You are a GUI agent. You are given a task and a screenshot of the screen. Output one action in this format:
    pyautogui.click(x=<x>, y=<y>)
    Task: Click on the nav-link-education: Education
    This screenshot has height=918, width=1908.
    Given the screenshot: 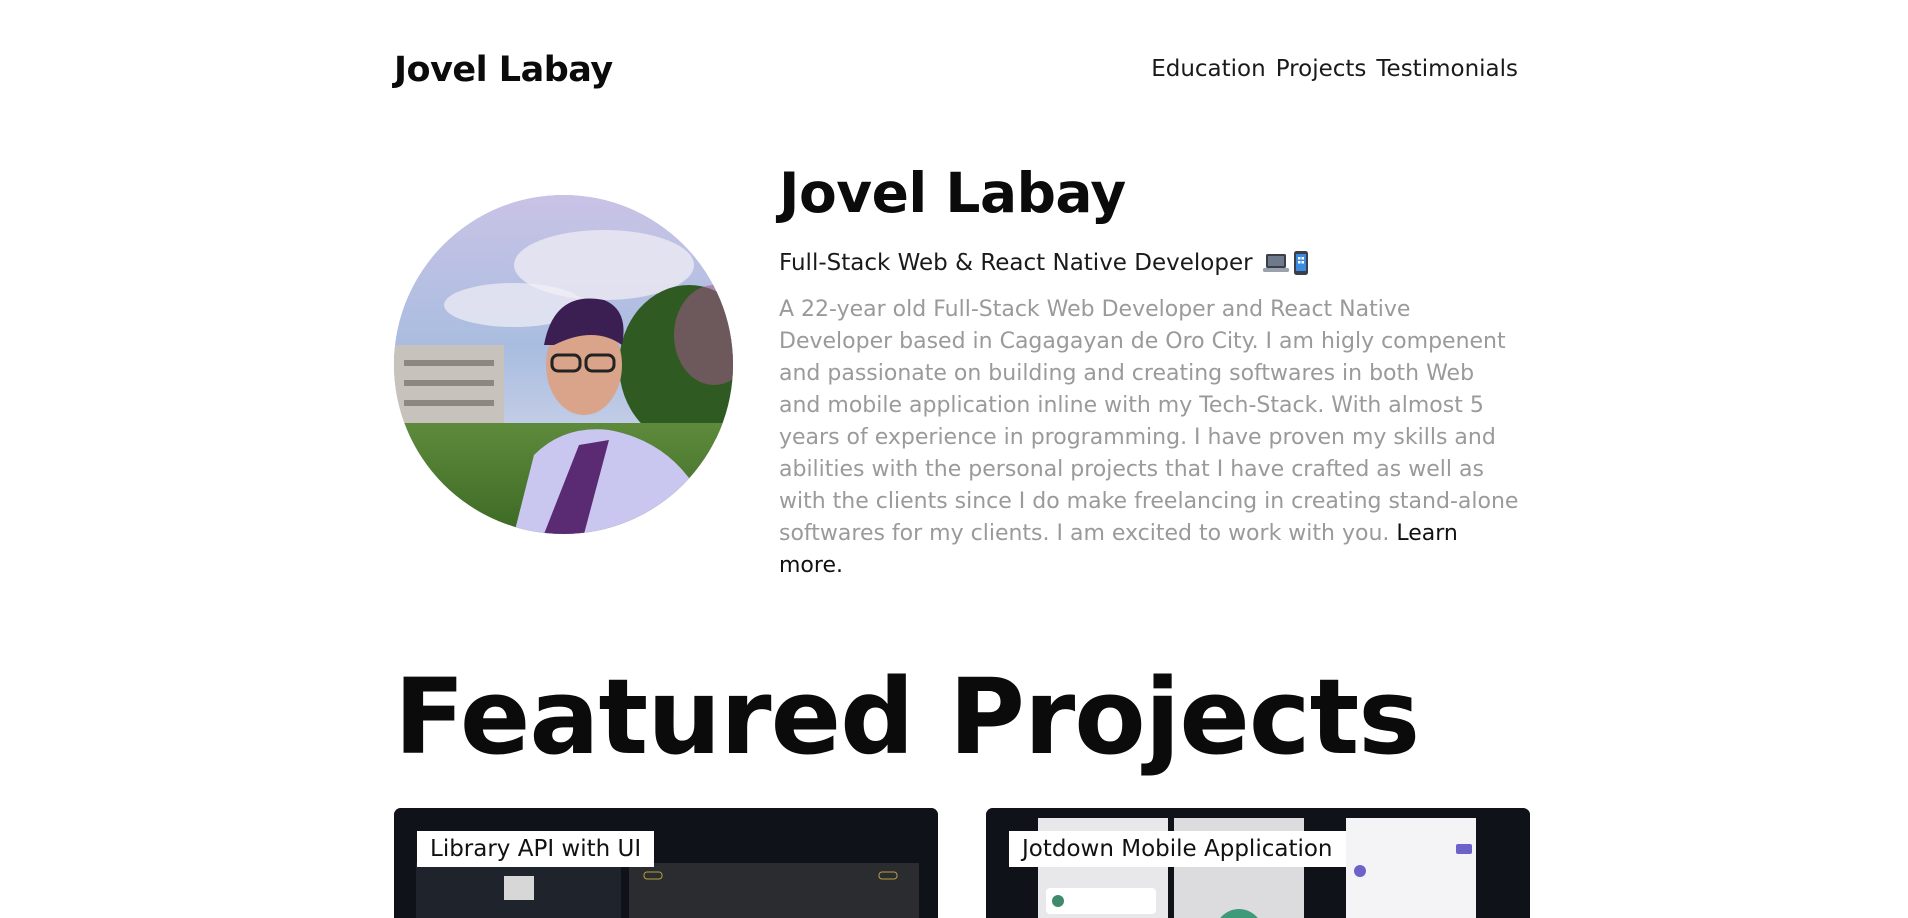 What is the action you would take?
    pyautogui.click(x=1208, y=69)
    